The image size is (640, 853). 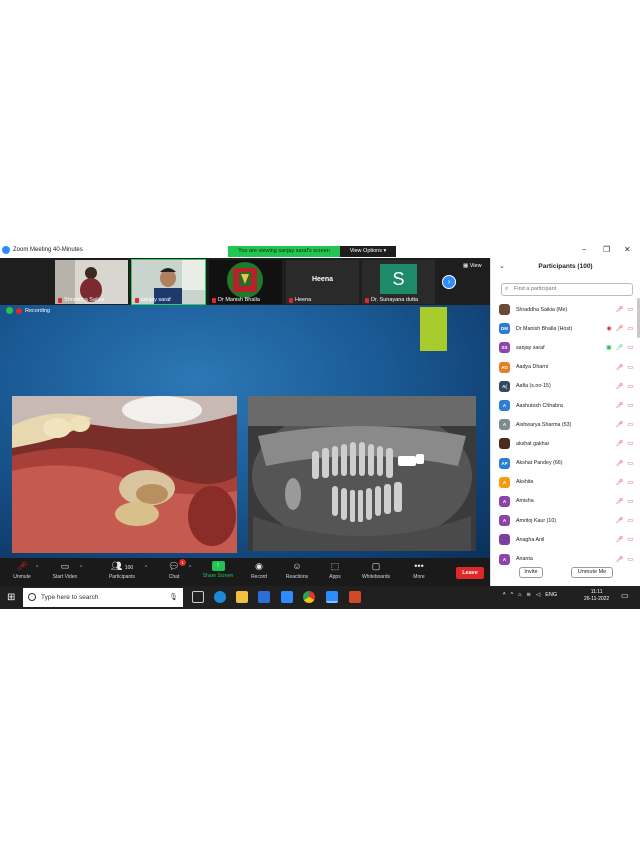 What do you see at coordinates (284, 251) in the screenshot?
I see `viewing-banner: You are viewing sanjay saraf's screen` at bounding box center [284, 251].